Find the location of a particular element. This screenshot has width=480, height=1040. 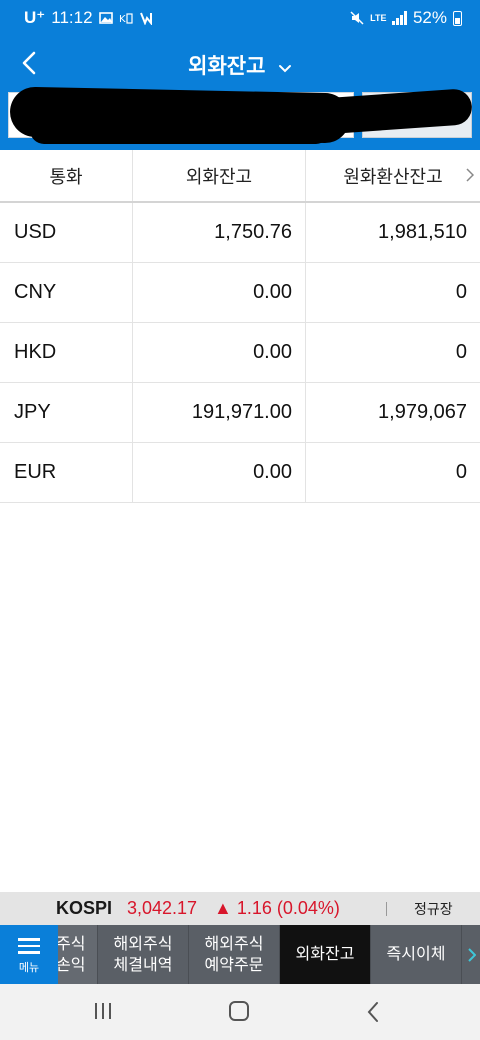

battery-percent: 52% is located at coordinates (429, 17).